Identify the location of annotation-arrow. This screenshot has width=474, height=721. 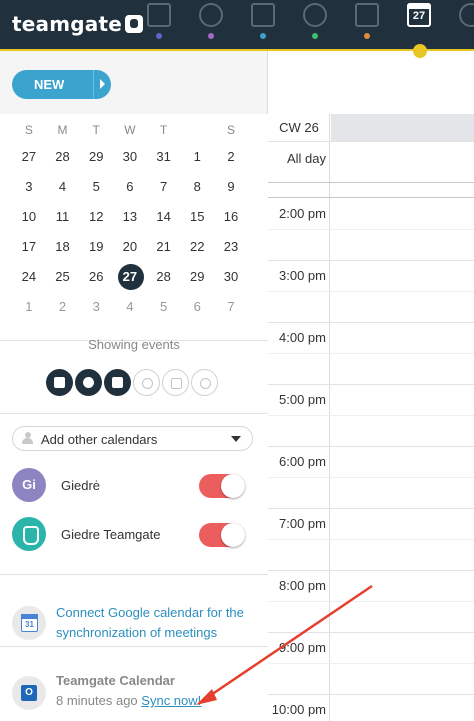
(284, 644).